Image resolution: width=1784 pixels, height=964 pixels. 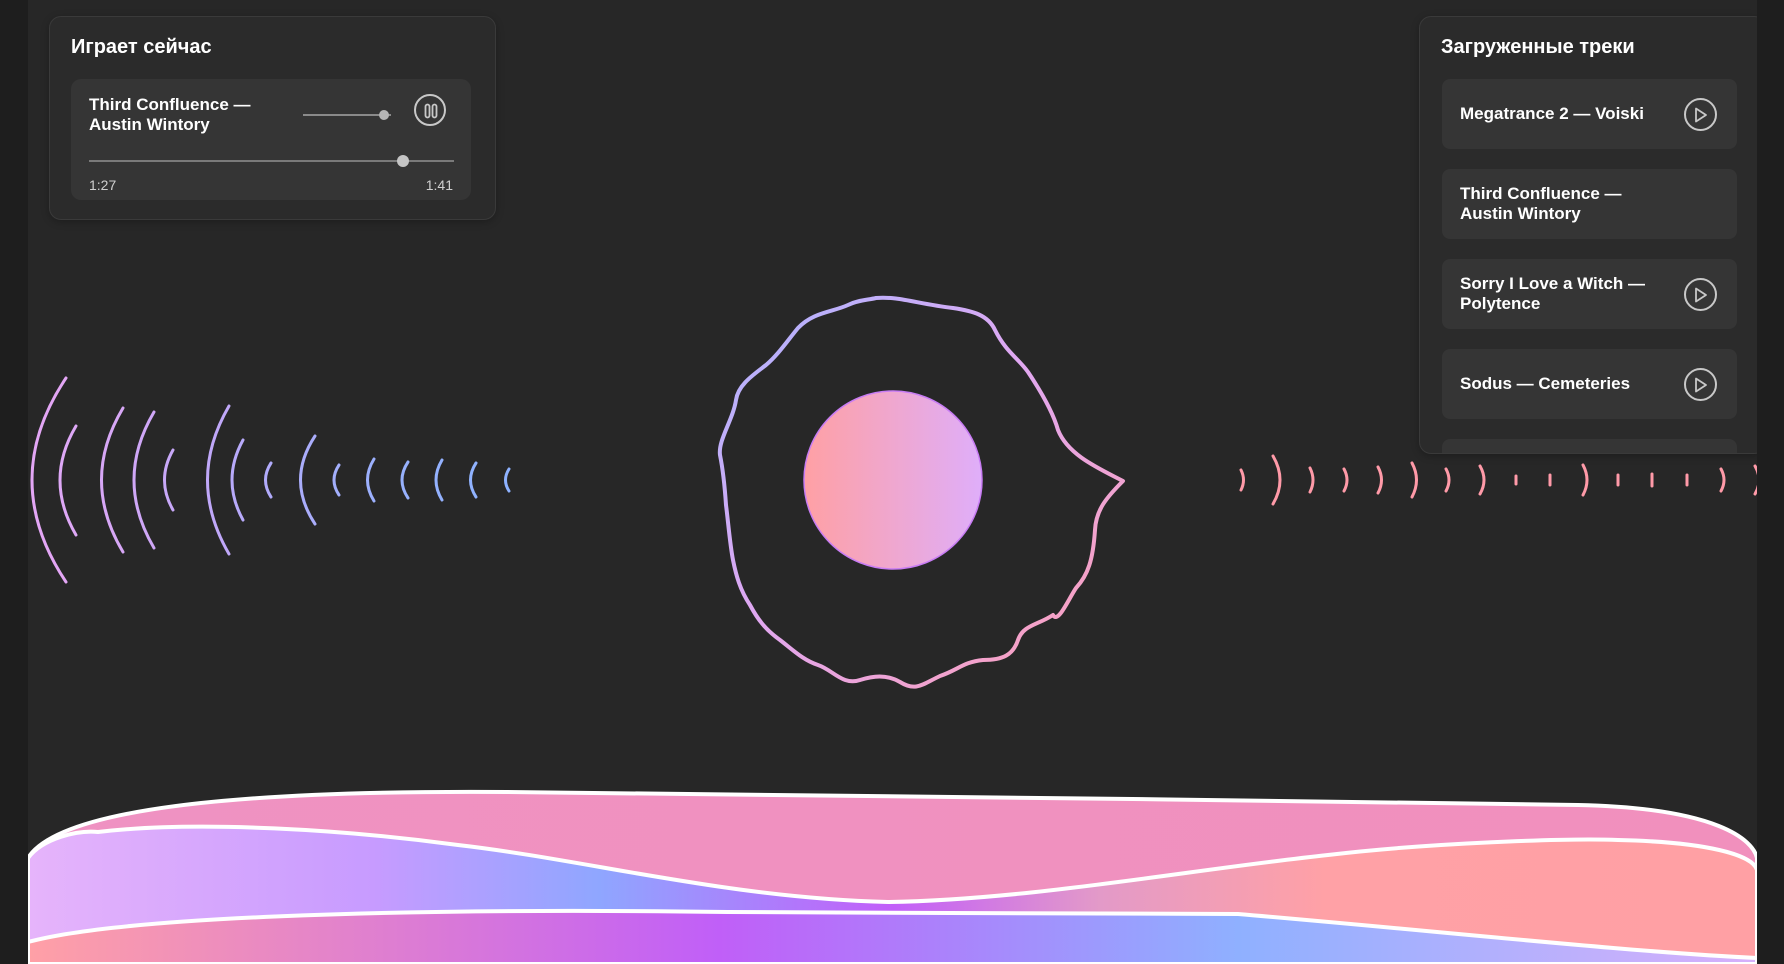 What do you see at coordinates (383, 115) in the screenshot?
I see `volume-knob` at bounding box center [383, 115].